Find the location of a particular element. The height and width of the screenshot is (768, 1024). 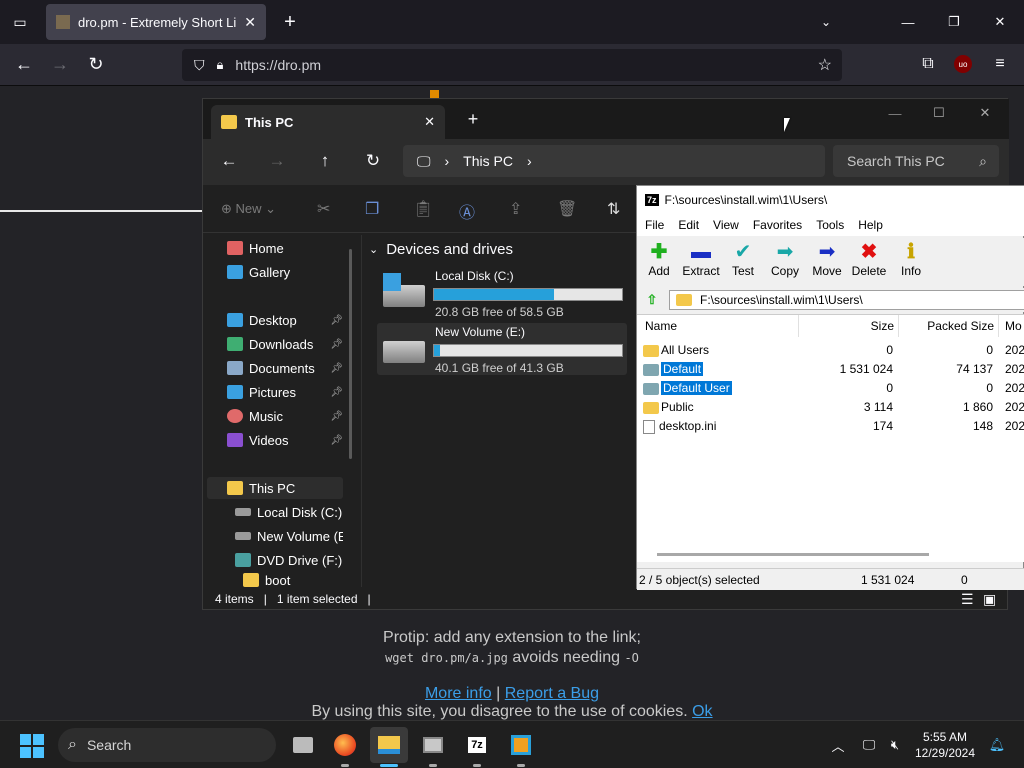

rename-icon: Ⓐ is located at coordinates (467, 211).